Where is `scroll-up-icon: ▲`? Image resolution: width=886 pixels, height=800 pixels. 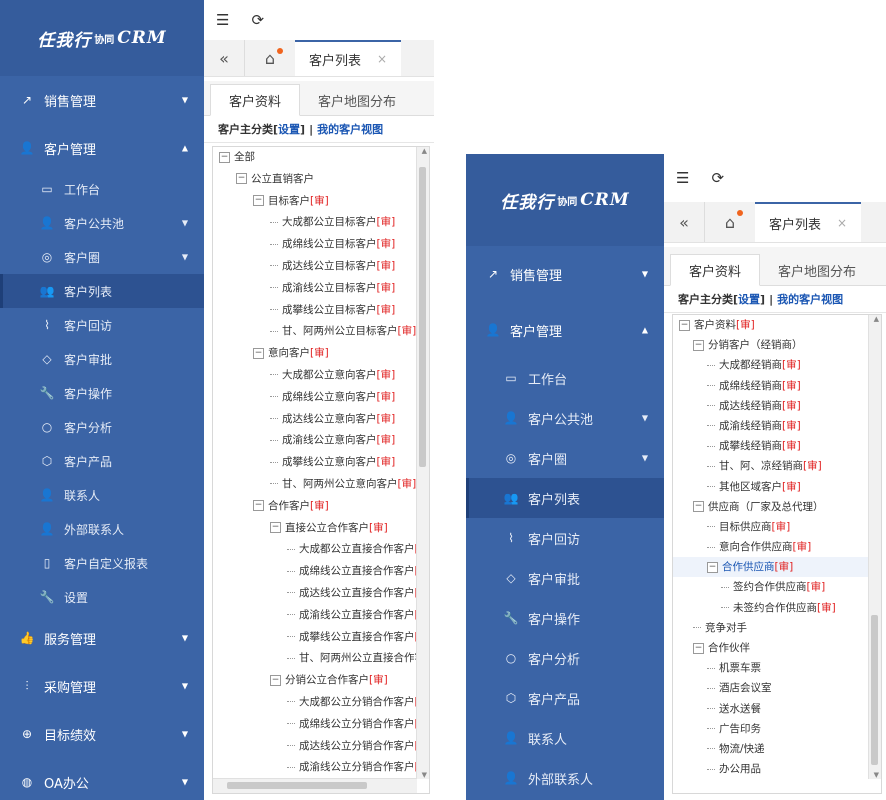
scroll-up-icon: ▲ is located at coordinates (876, 319).